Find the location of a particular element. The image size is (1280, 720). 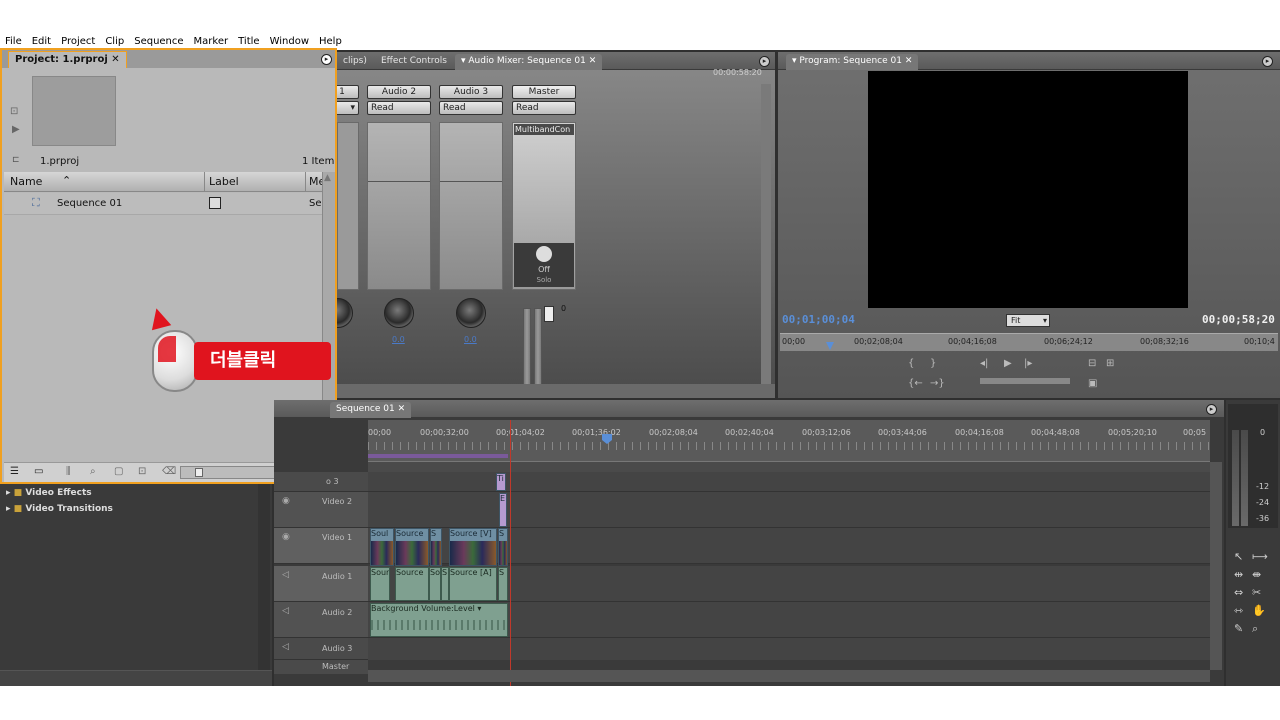

mixer-scrollbar is located at coordinates (766, 234).